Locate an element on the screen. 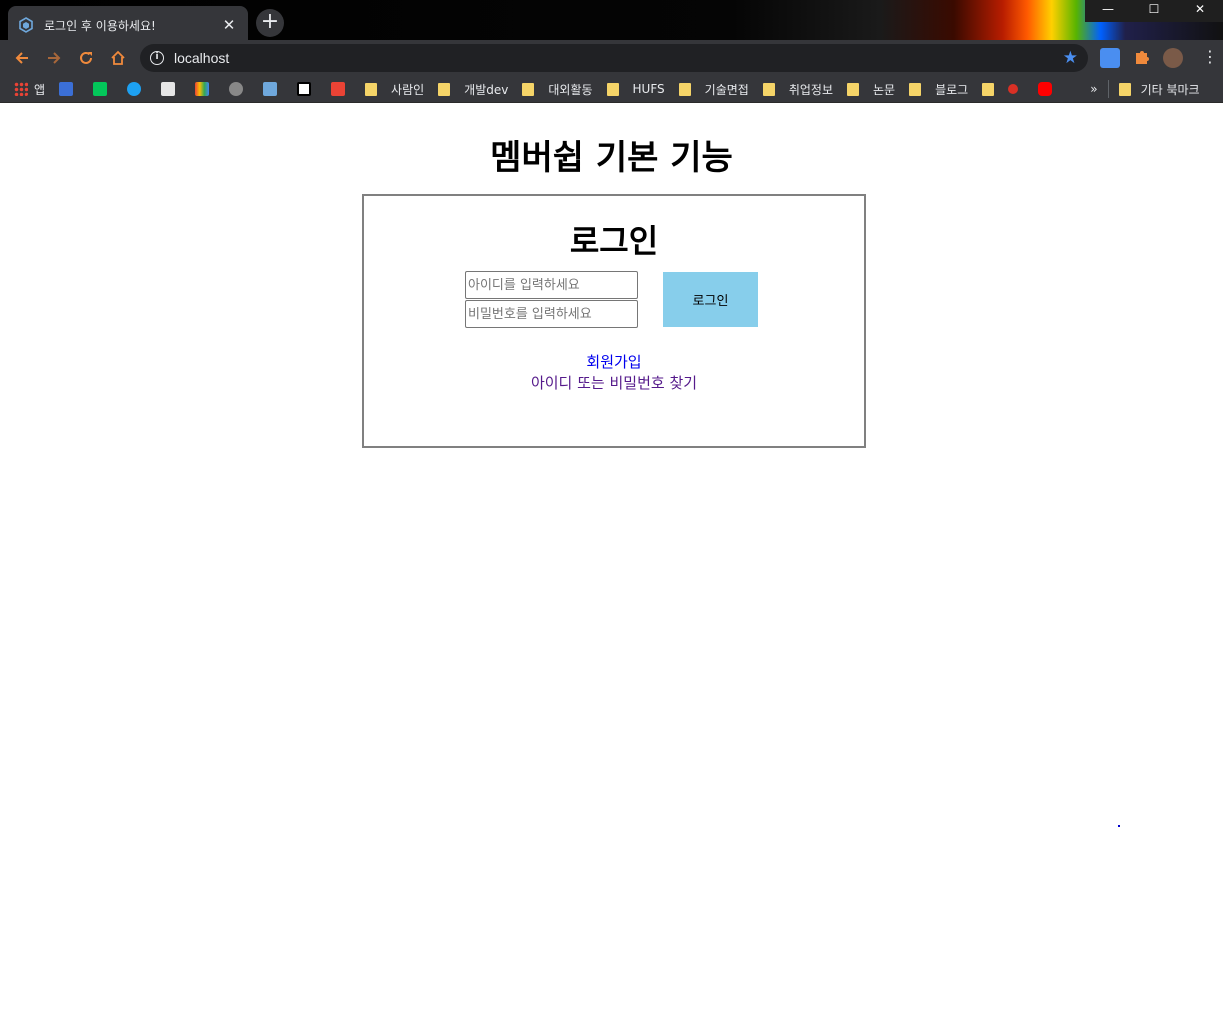 The height and width of the screenshot is (1010, 1223). bookmark-cube is located at coordinates (273, 89).